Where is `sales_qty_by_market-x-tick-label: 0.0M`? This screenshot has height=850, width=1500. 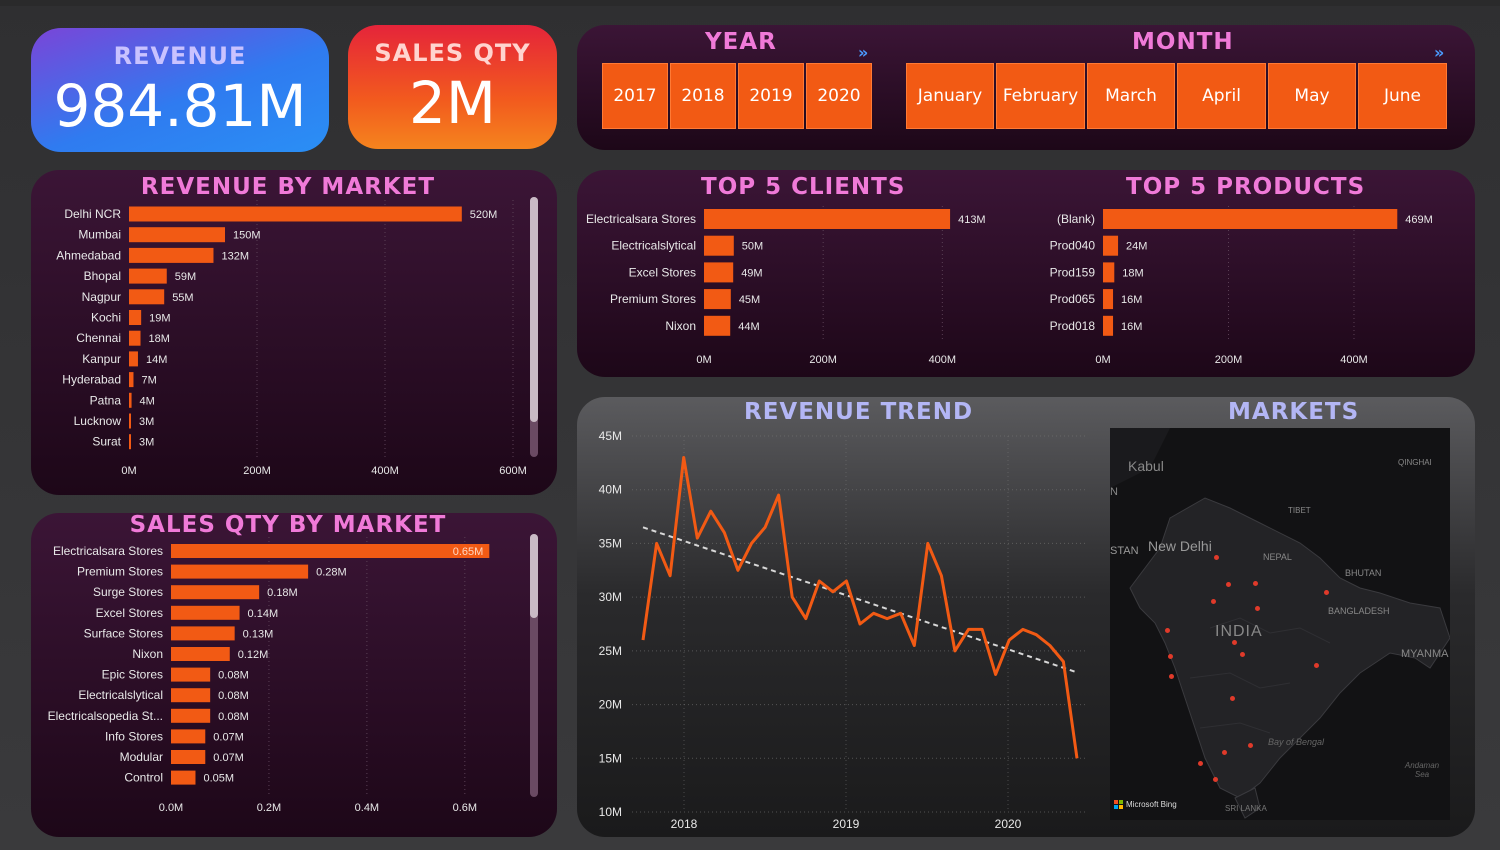
sales_qty_by_market-x-tick-label: 0.0M is located at coordinates (171, 808).